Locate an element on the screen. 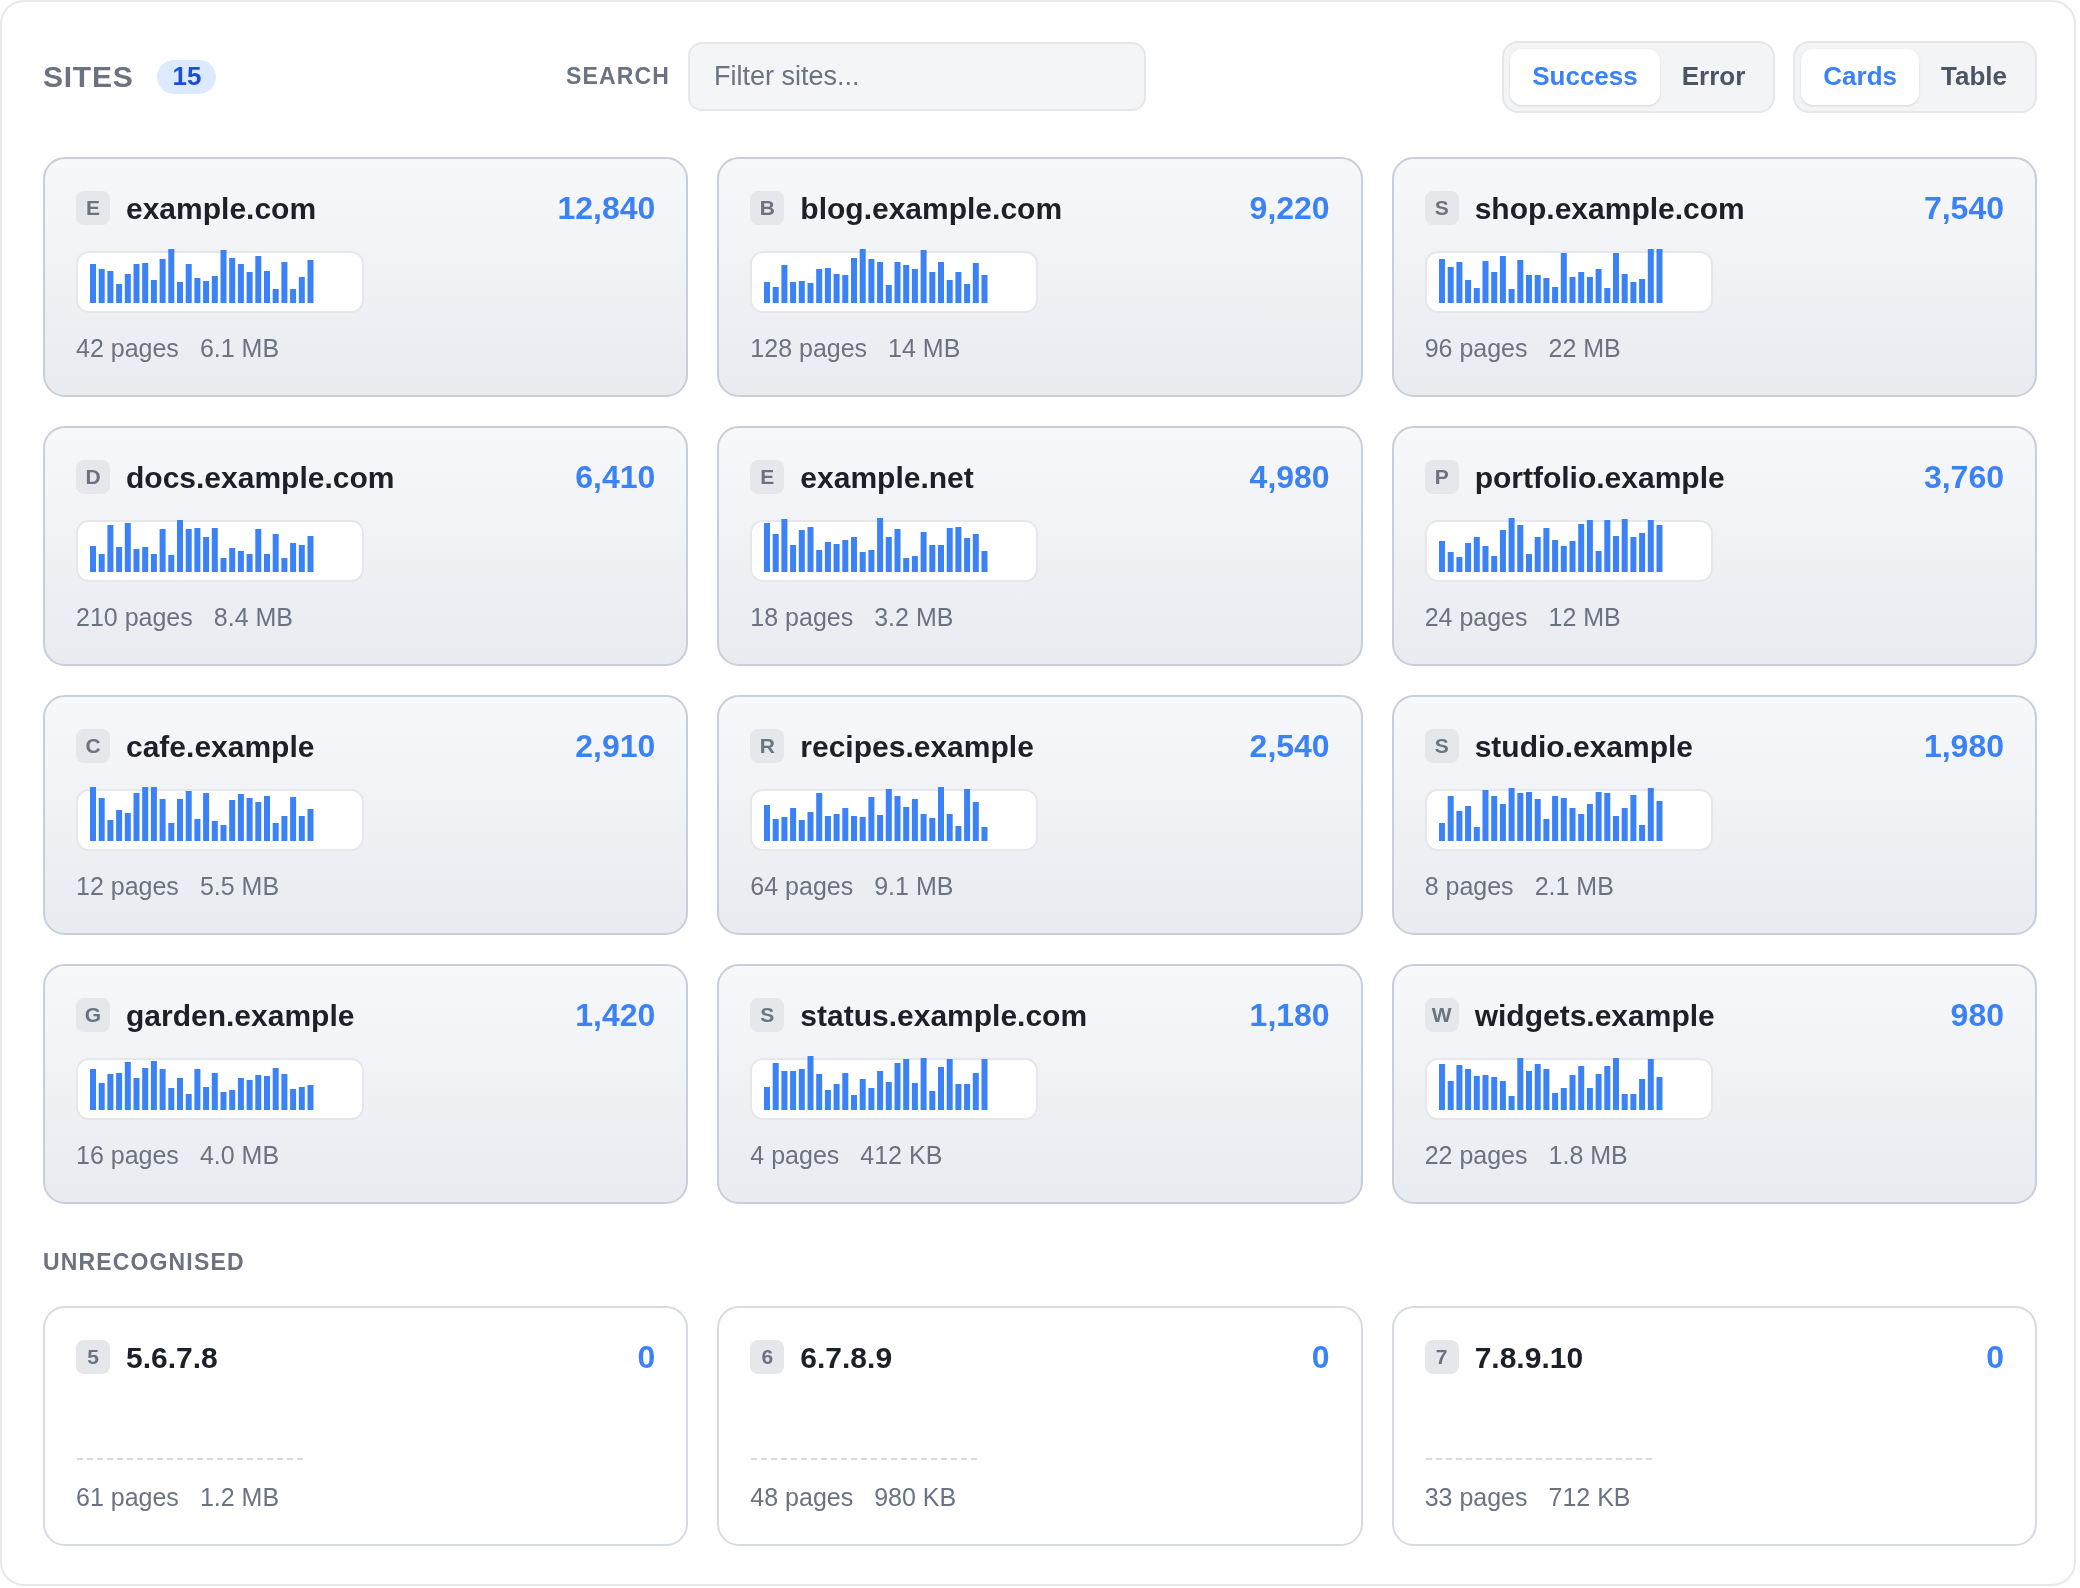  search-label: SEARCH is located at coordinates (618, 77).